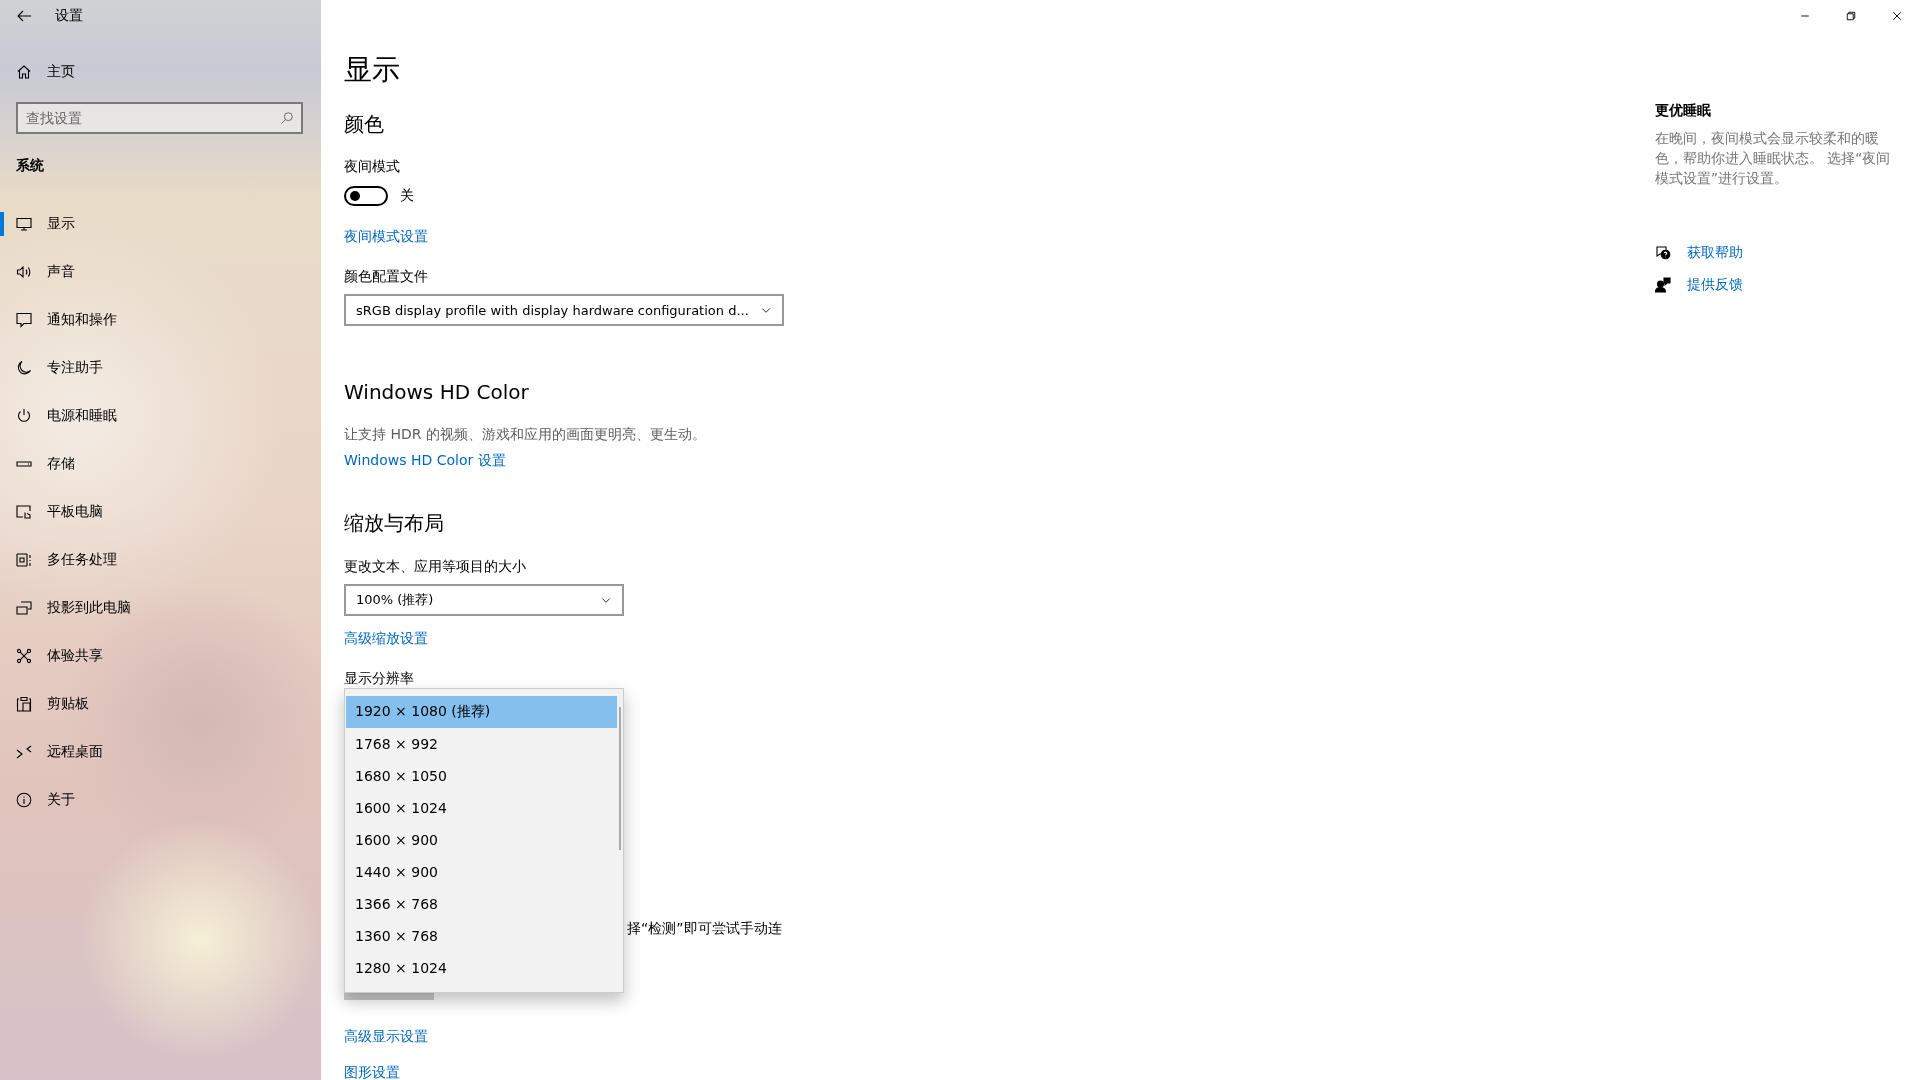 The image size is (1920, 1080). What do you see at coordinates (69, 16) in the screenshot?
I see `window-title: 设置` at bounding box center [69, 16].